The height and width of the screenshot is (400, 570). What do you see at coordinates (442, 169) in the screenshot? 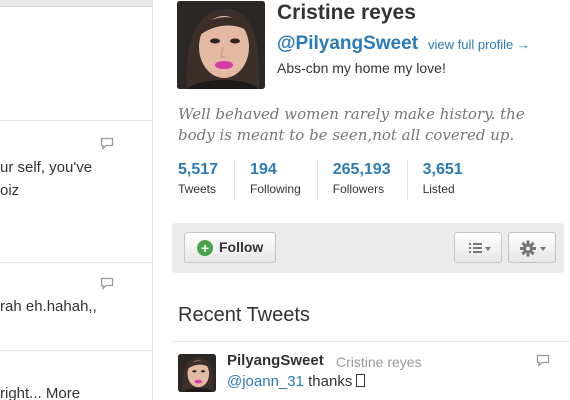
I see `stat-value: 3,651` at bounding box center [442, 169].